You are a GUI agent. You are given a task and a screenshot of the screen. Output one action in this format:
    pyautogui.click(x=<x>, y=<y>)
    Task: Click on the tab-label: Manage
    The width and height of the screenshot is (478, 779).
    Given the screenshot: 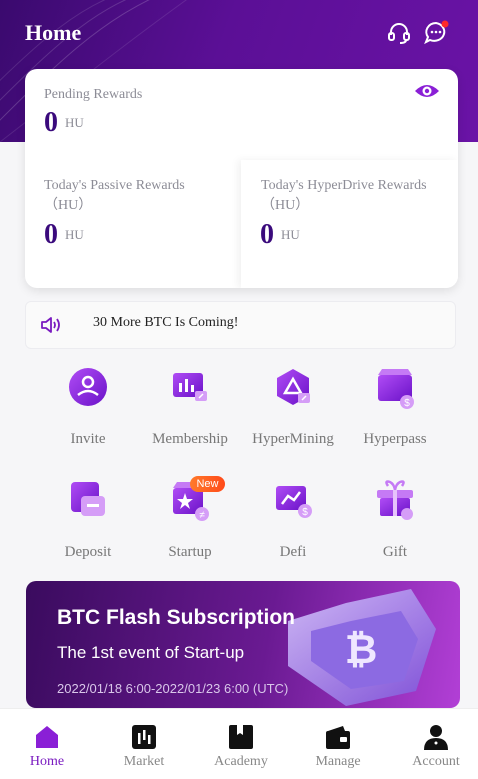 What is the action you would take?
    pyautogui.click(x=338, y=761)
    